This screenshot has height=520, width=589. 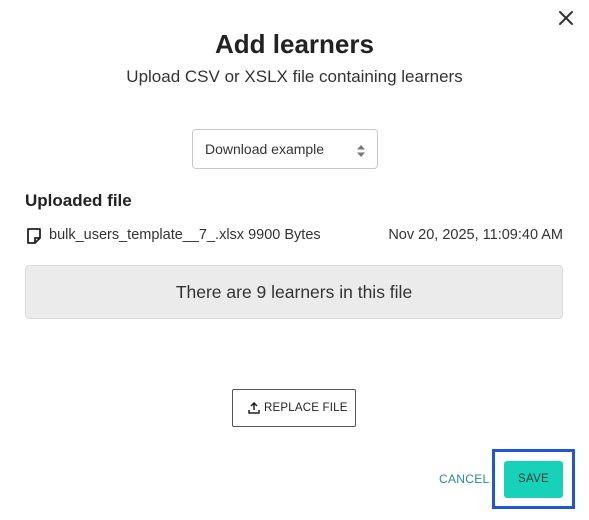 I want to click on file-icon, so click(x=34, y=236).